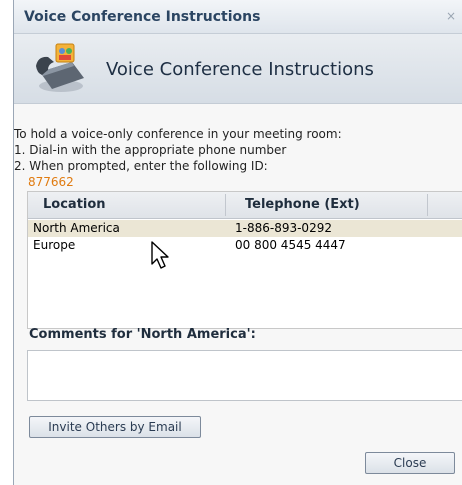 This screenshot has width=462, height=485. What do you see at coordinates (74, 204) in the screenshot?
I see `column-header-location: Location` at bounding box center [74, 204].